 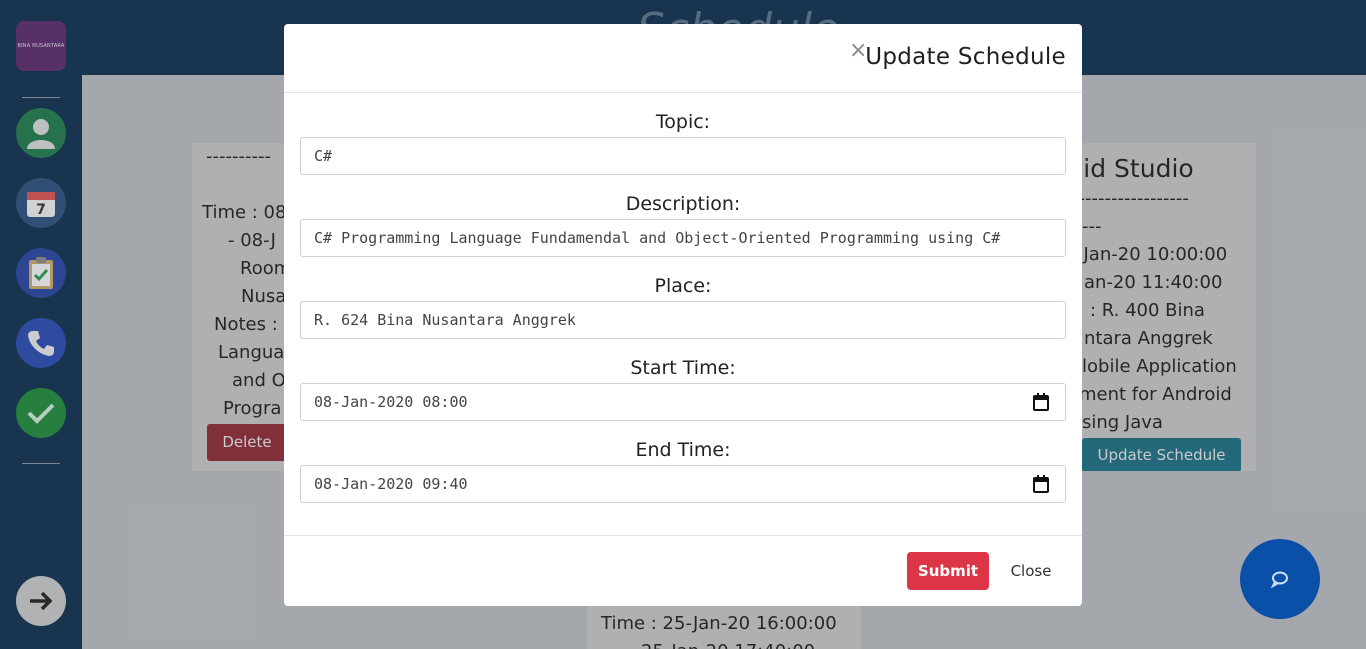 I want to click on submit-button: Submit, so click(x=948, y=571).